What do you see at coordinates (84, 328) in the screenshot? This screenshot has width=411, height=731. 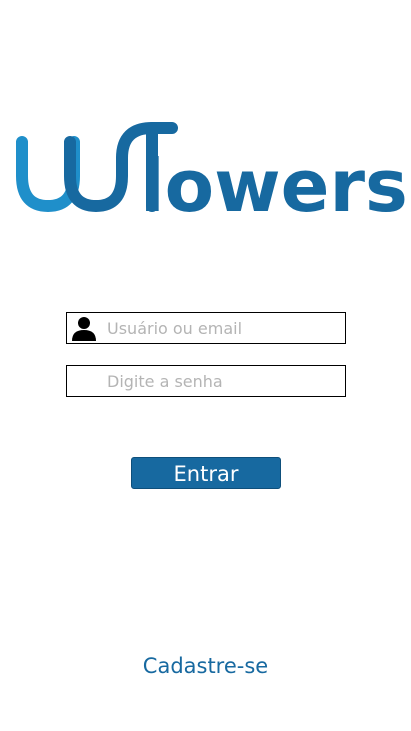 I see `user-icon` at bounding box center [84, 328].